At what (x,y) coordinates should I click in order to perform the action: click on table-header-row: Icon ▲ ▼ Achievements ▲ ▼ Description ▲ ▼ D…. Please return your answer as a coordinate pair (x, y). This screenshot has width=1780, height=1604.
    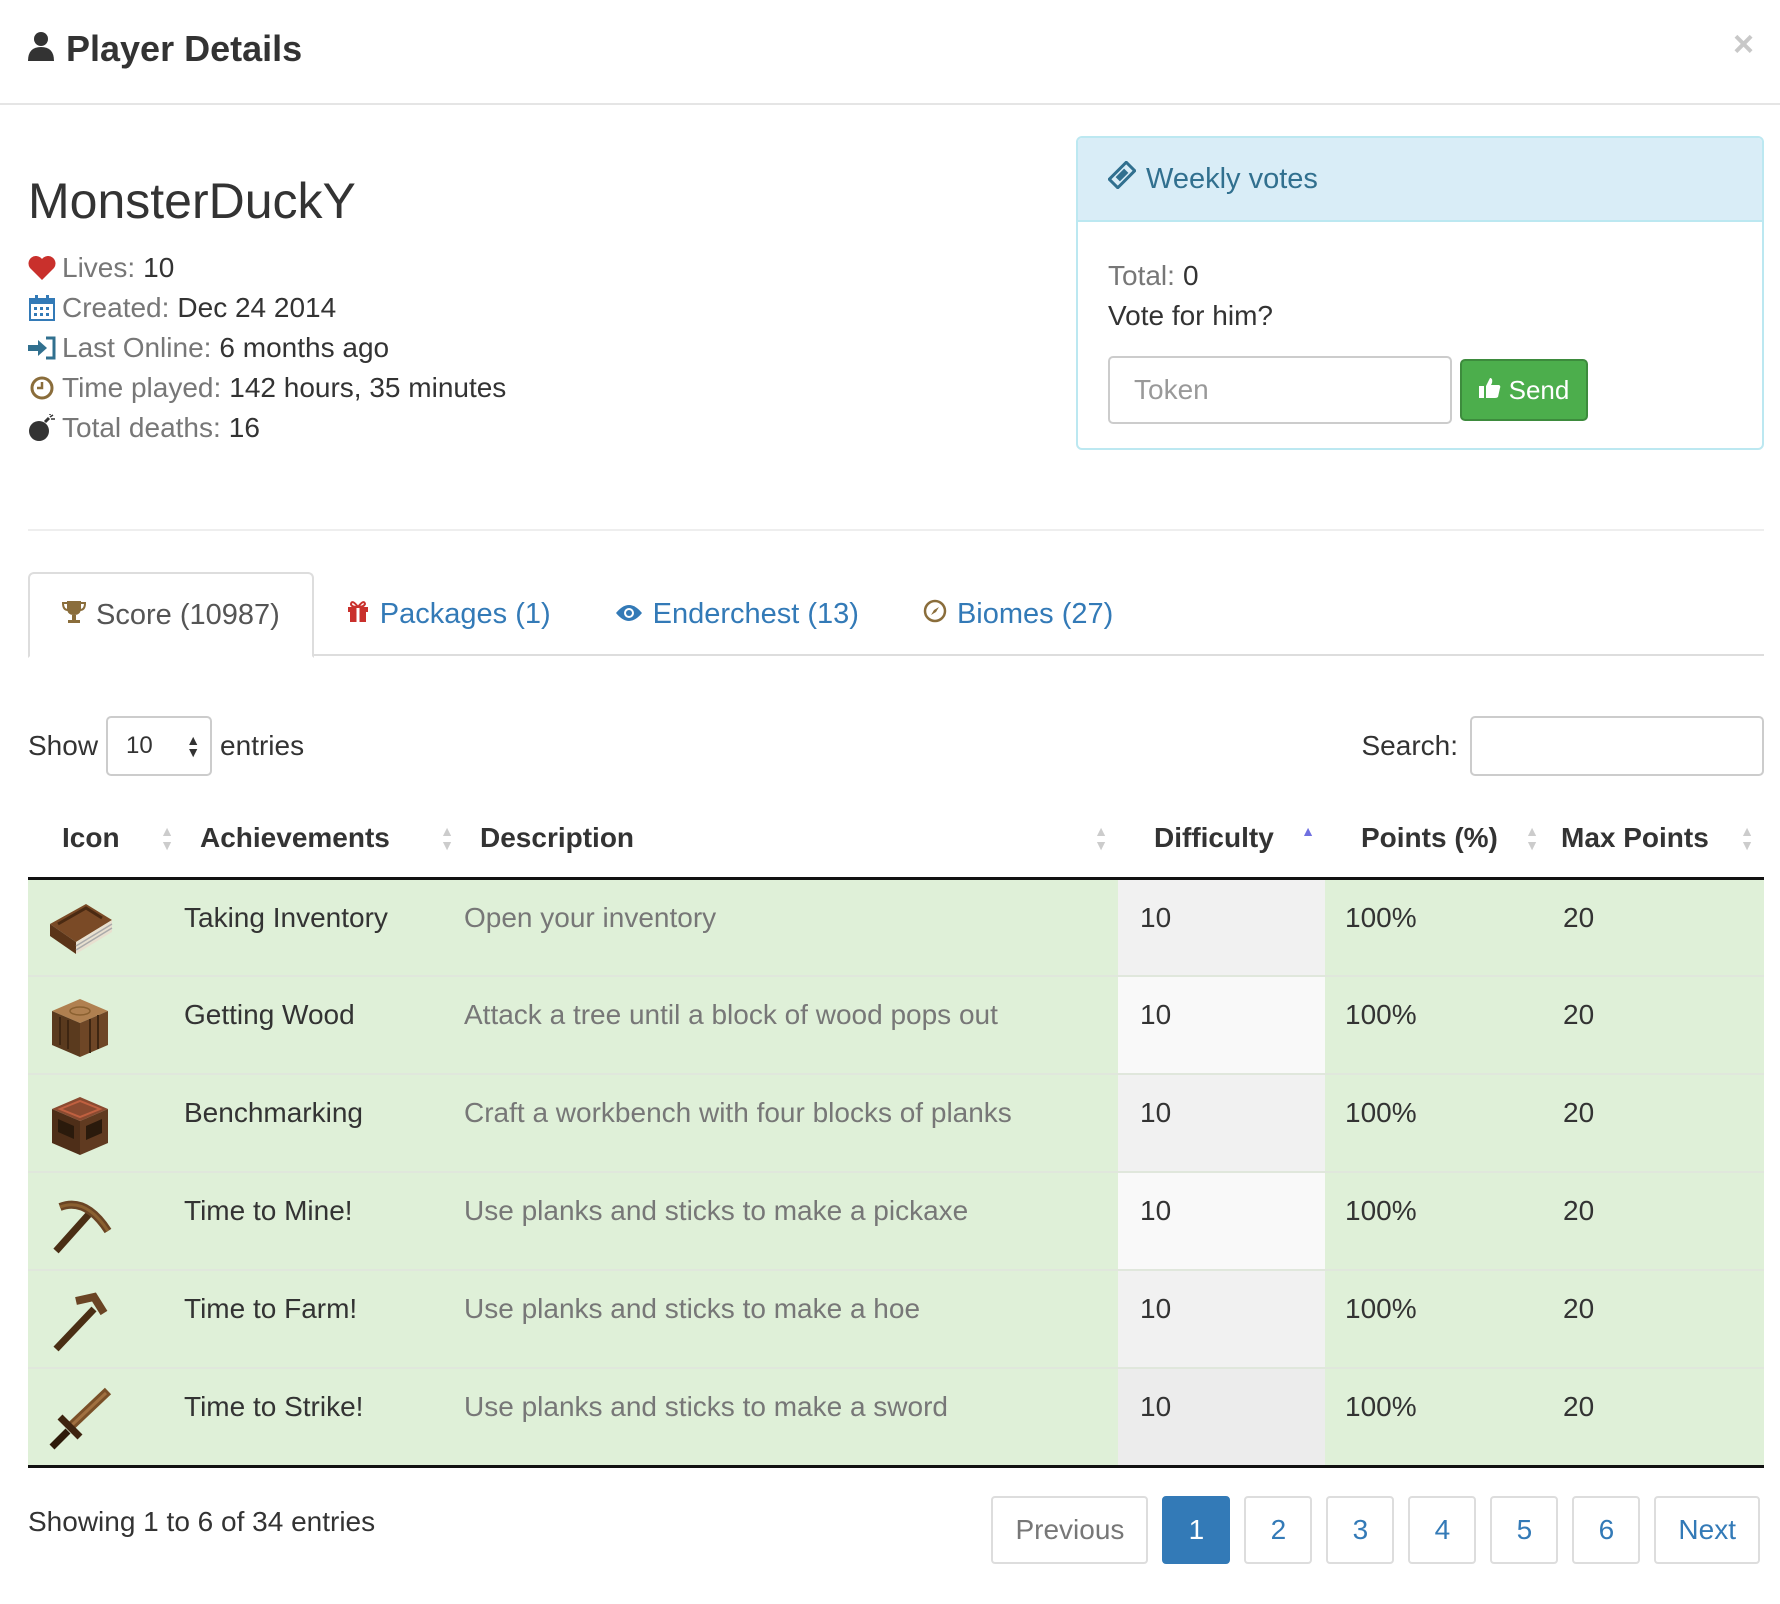
    Looking at the image, I should click on (896, 840).